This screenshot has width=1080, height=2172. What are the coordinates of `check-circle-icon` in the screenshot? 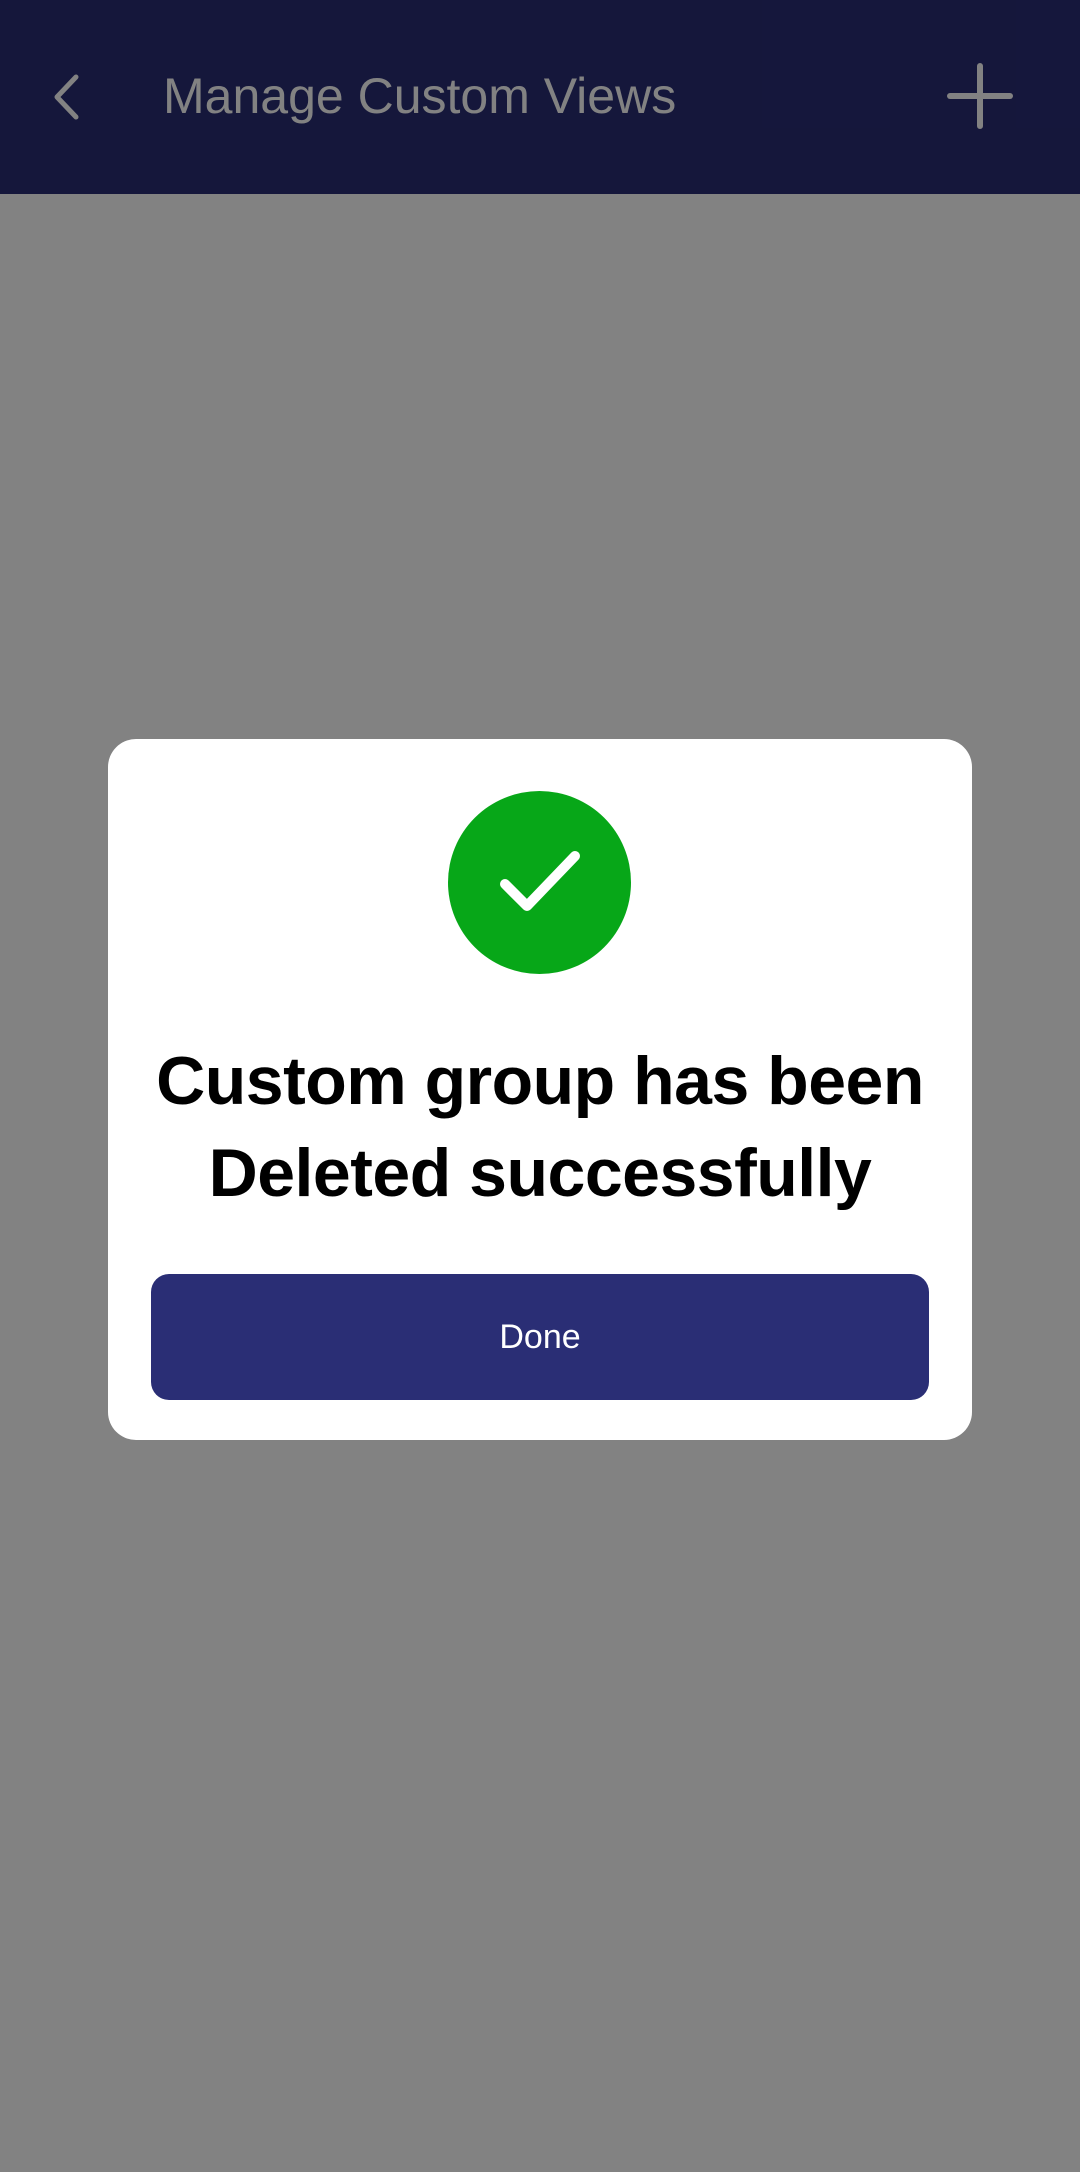 It's located at (539, 882).